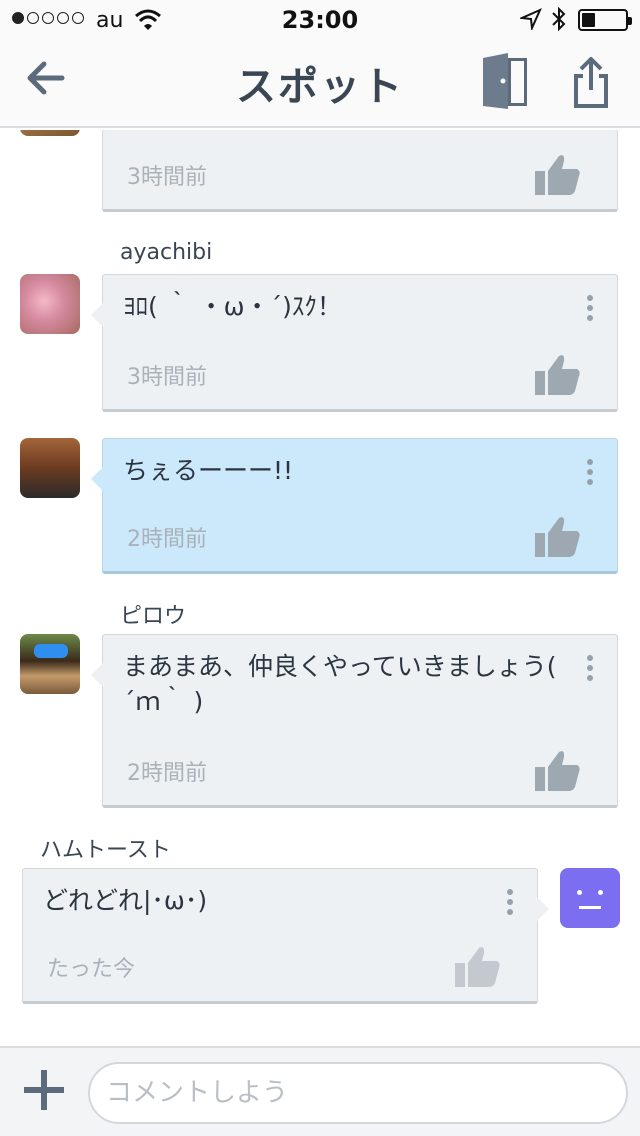  I want to click on message-bubble: ﾖﾛ( ｀ ・ω・´)ｽｸ！ 3時間前, so click(354, 343).